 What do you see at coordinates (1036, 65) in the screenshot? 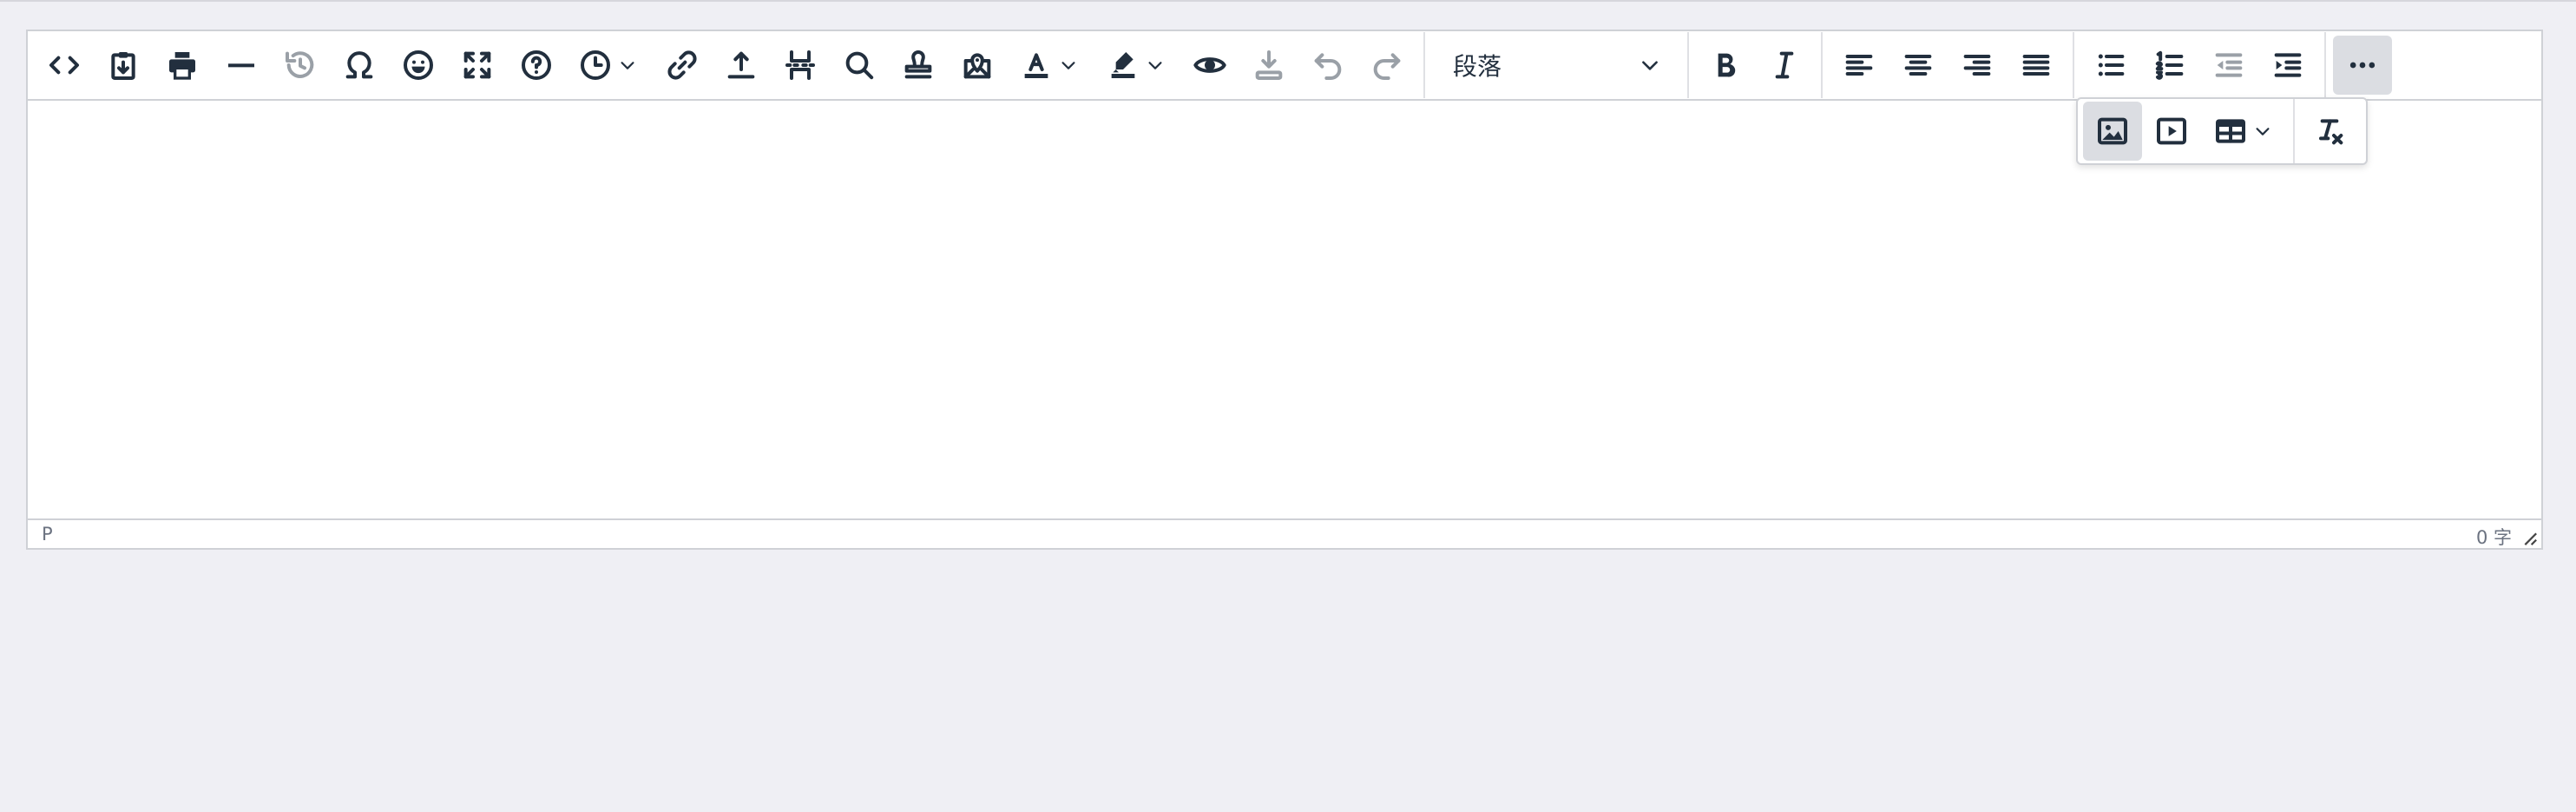
I see `text-color-icon` at bounding box center [1036, 65].